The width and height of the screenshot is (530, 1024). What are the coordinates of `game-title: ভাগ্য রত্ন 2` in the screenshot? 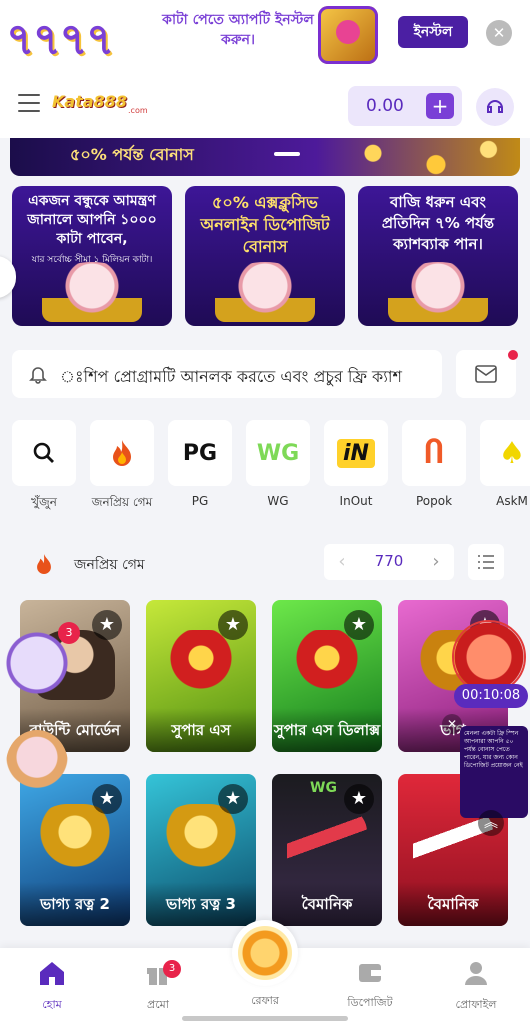 It's located at (75, 904).